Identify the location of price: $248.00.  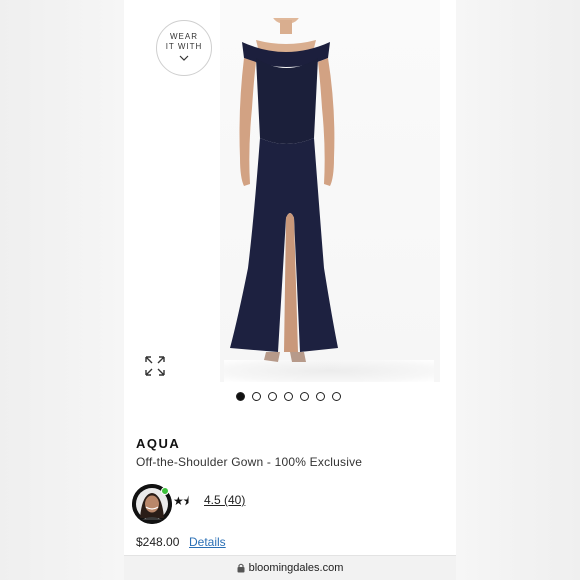
(158, 542).